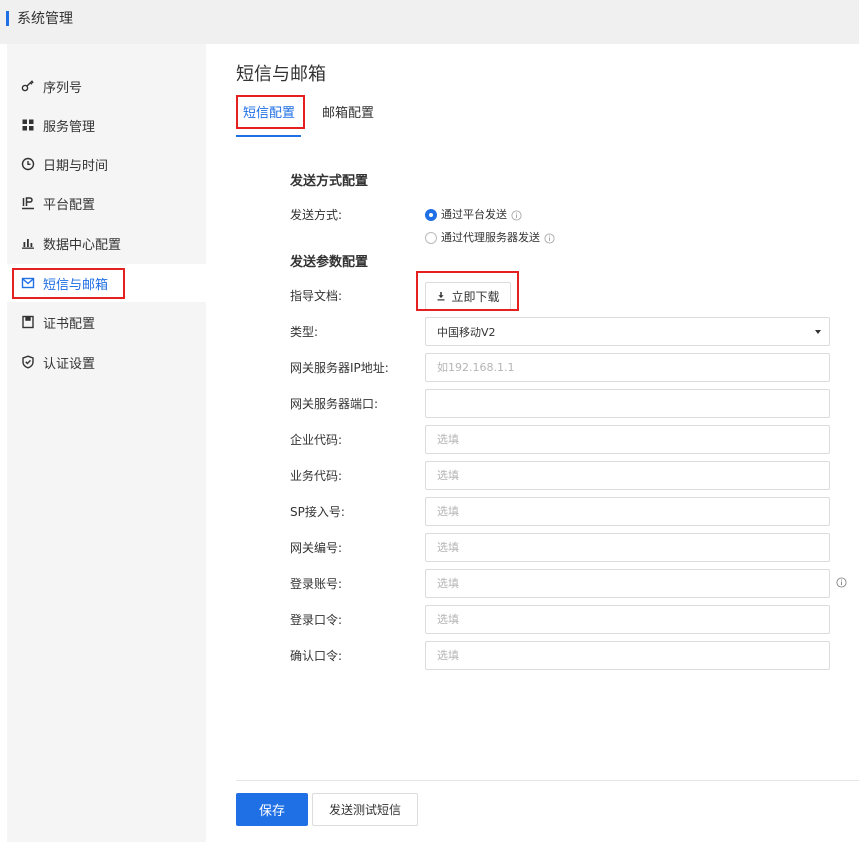 The width and height of the screenshot is (859, 842). I want to click on login-account-label: 登录账号:, so click(316, 584).